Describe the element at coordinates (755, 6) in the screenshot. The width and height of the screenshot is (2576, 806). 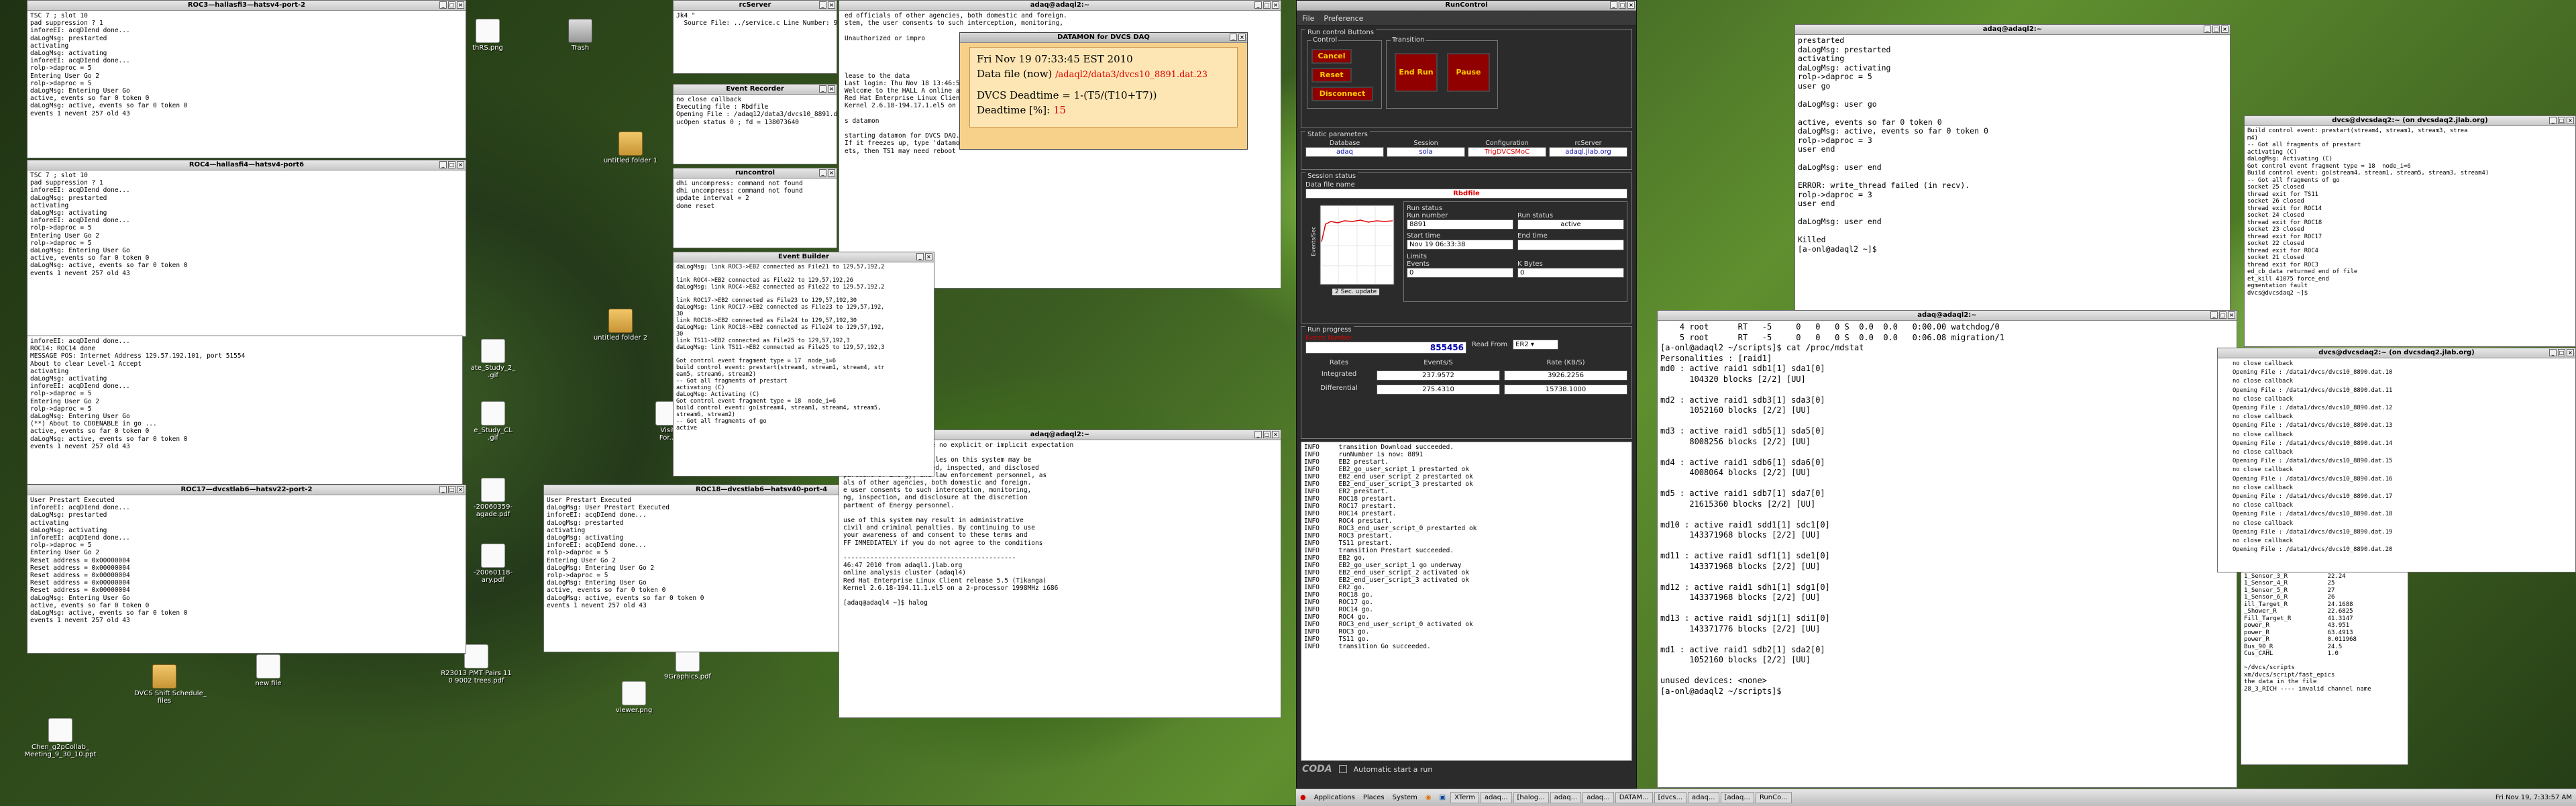
I see `window-titlebar: rcServer _ ×` at that location.